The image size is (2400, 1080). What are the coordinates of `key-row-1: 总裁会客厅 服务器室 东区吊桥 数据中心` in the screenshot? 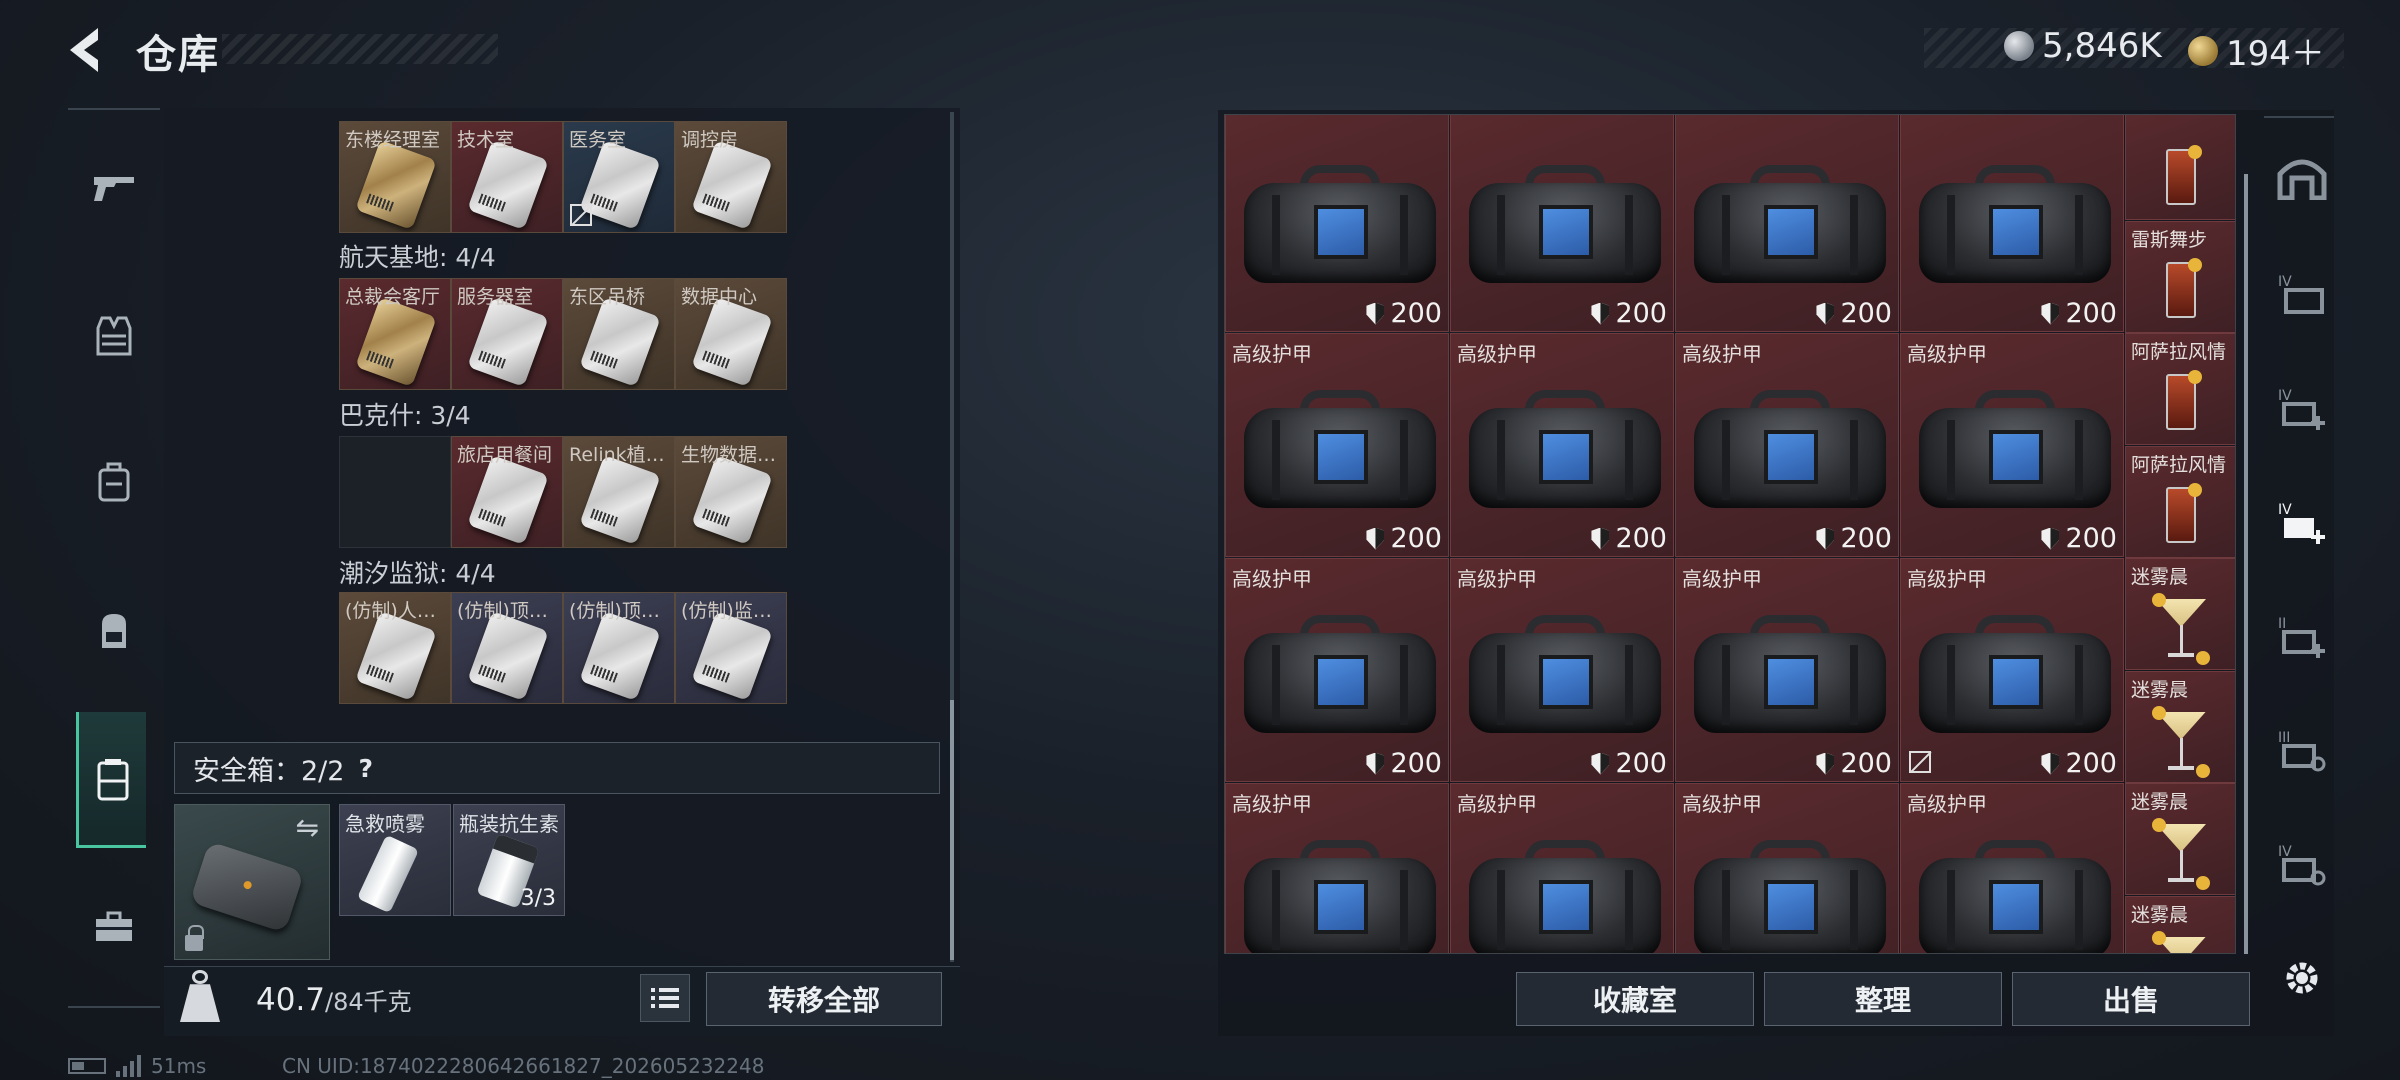 It's located at (563, 334).